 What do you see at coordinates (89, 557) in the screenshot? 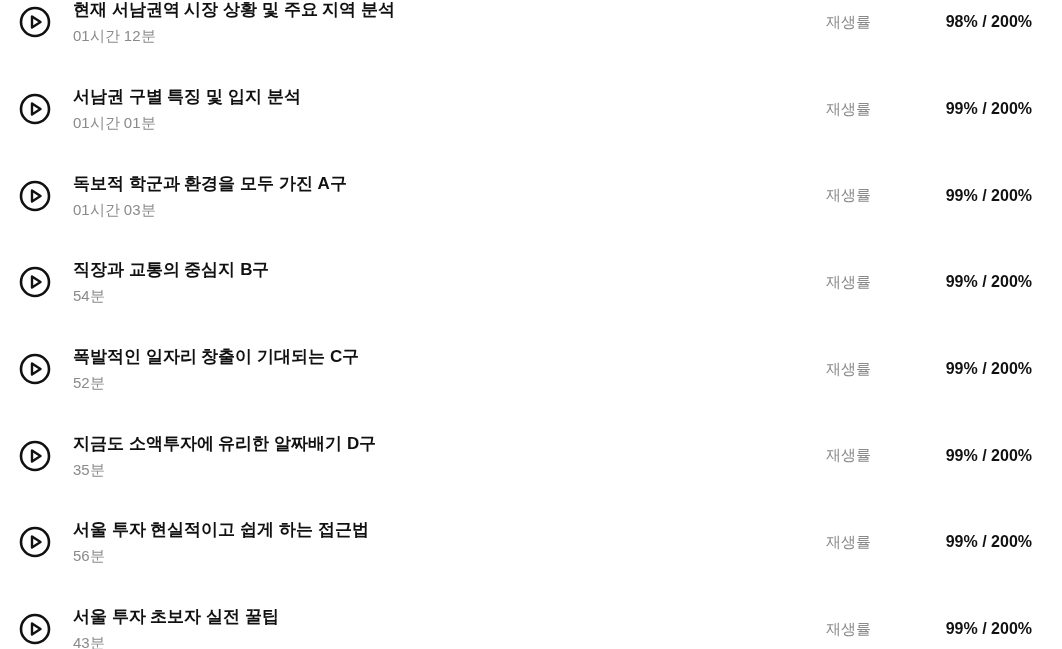
I see `lecture-duration: 56분` at bounding box center [89, 557].